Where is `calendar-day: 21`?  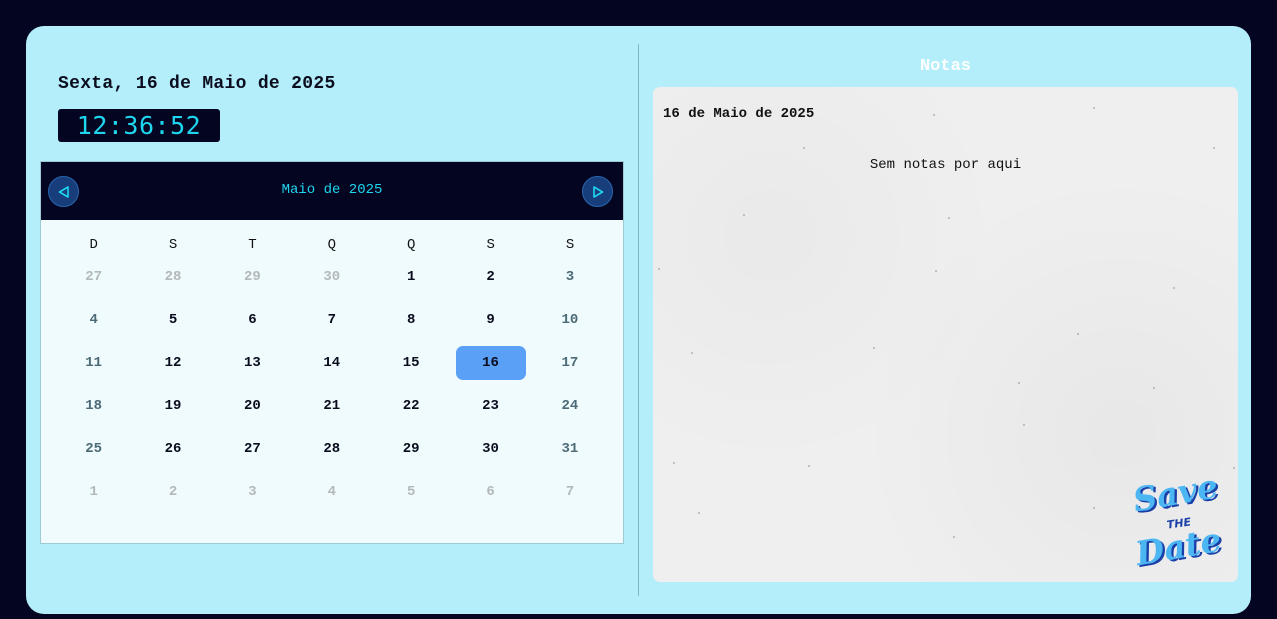 calendar-day: 21 is located at coordinates (332, 406).